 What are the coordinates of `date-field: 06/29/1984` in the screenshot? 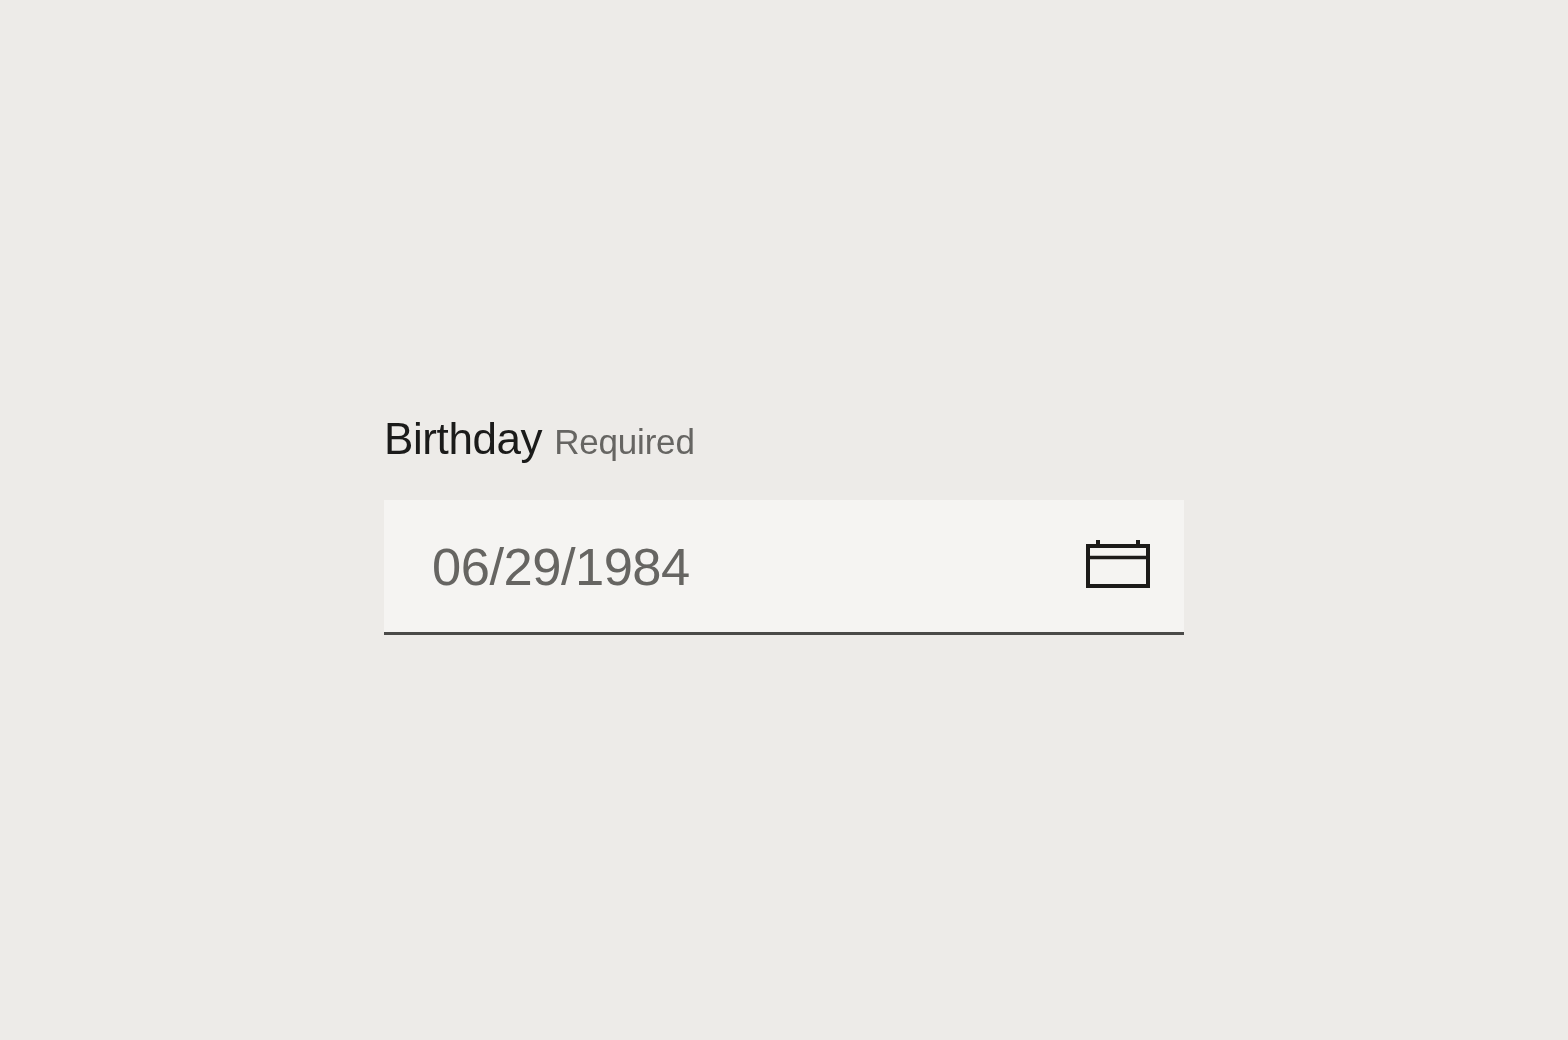 It's located at (784, 567).